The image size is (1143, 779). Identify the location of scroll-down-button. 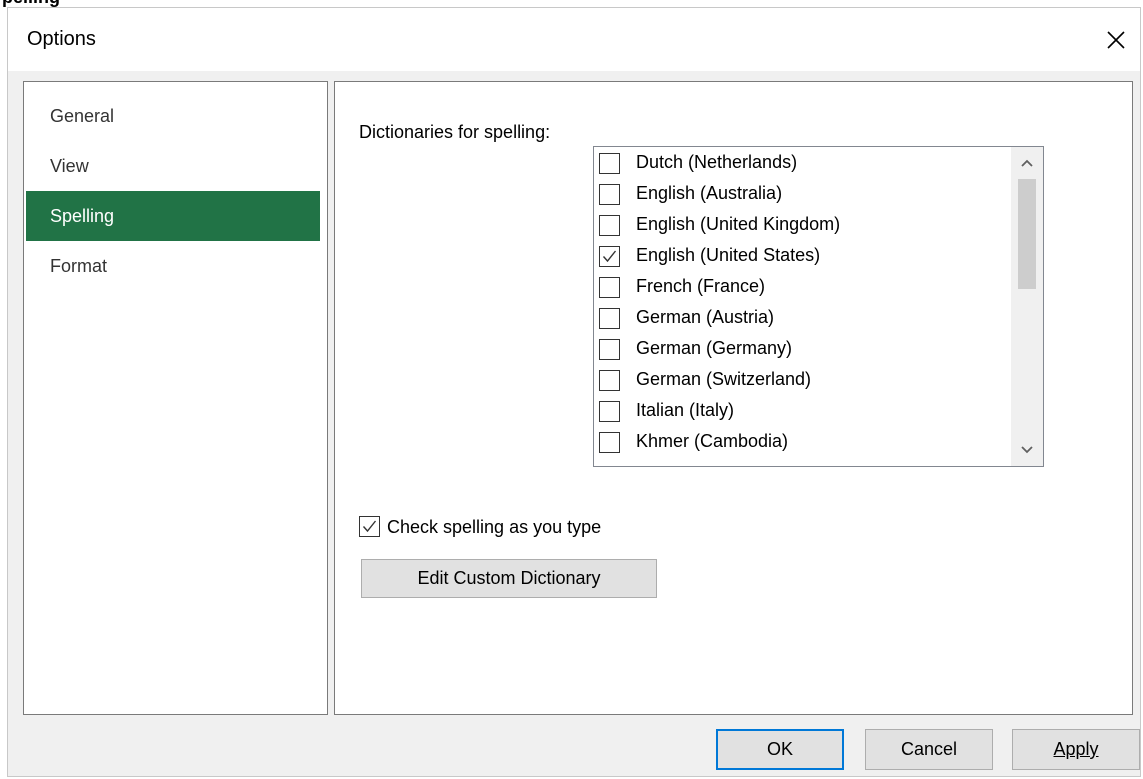
(1027, 450).